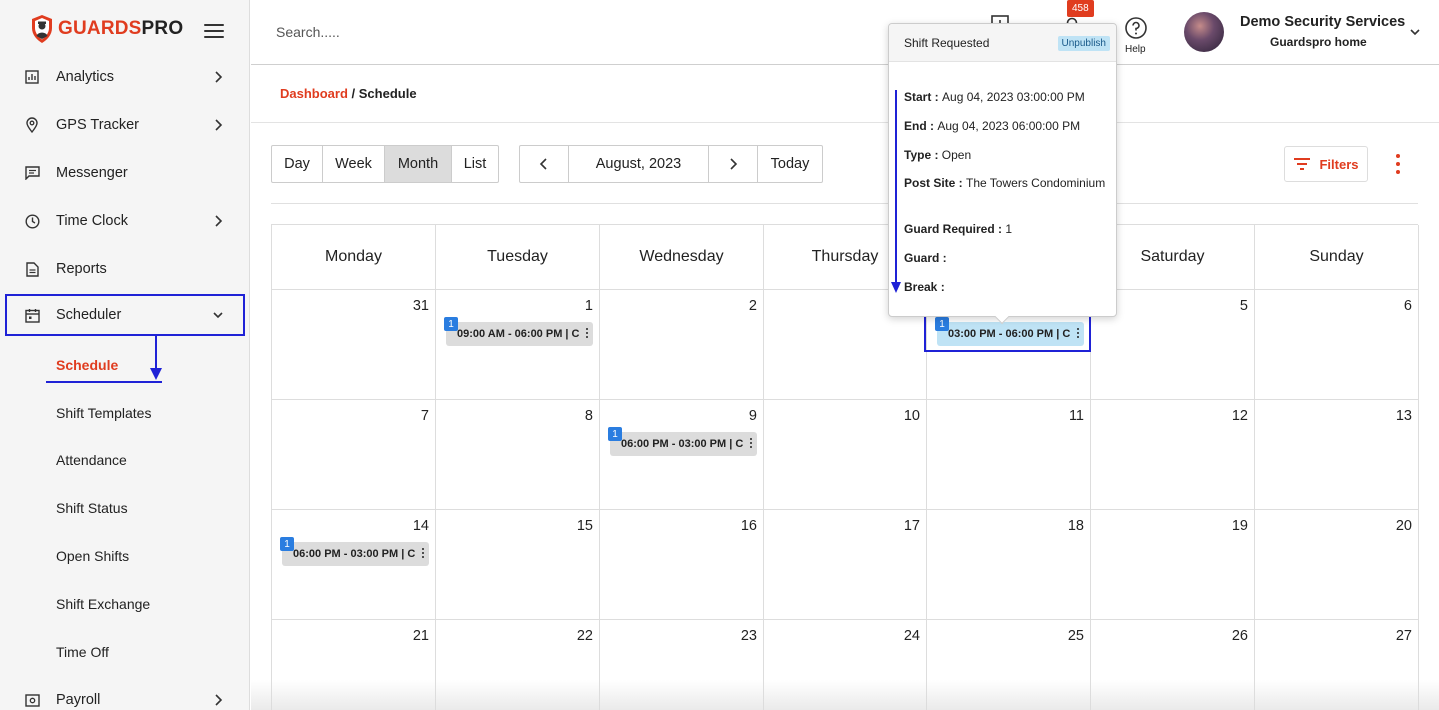  What do you see at coordinates (992, 126) in the screenshot?
I see `popover-end: End : Aug 04, 2023 06:00:00 PM` at bounding box center [992, 126].